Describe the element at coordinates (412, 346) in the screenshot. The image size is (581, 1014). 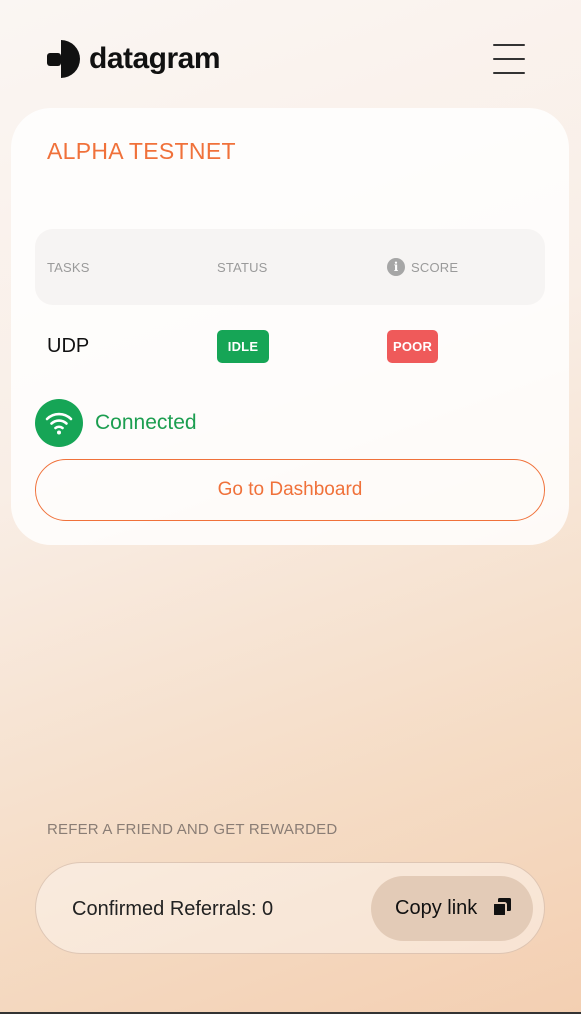
I see `score-badge: POOR` at that location.